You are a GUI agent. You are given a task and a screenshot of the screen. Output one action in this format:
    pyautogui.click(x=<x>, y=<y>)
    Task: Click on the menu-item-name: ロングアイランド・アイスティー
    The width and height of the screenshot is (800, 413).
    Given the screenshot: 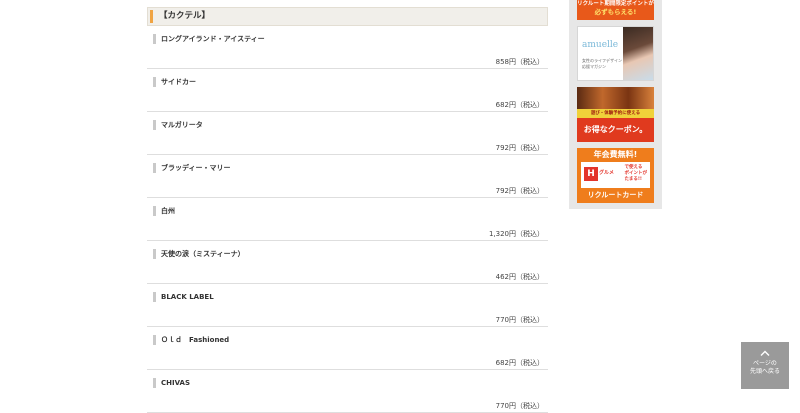 What is the action you would take?
    pyautogui.click(x=209, y=39)
    